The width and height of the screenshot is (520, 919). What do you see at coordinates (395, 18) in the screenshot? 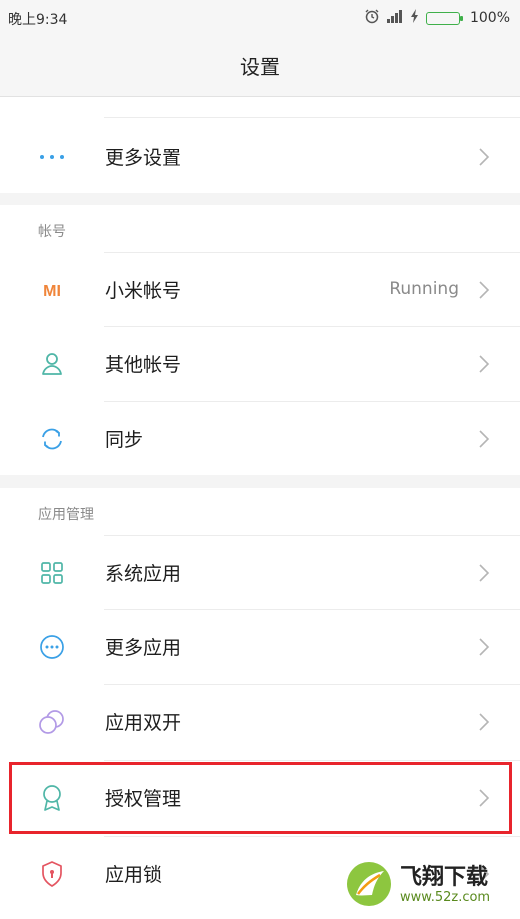
I see `signal-icon` at bounding box center [395, 18].